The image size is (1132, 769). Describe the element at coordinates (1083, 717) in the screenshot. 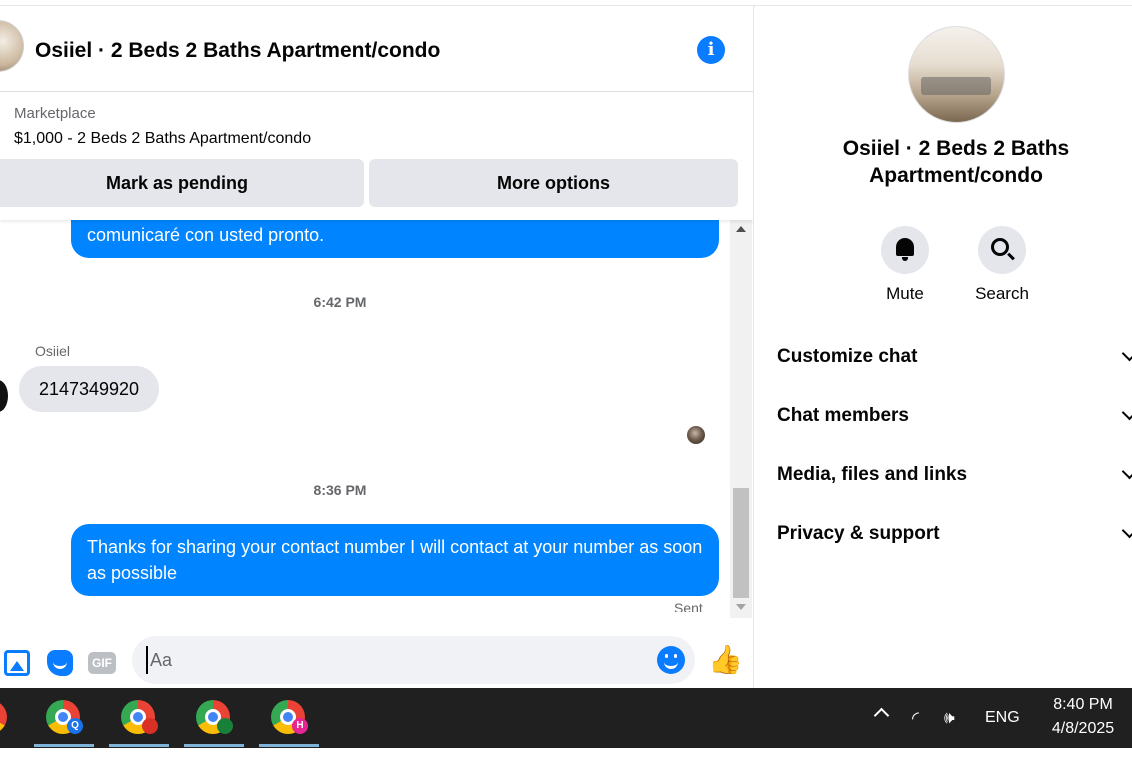

I see `system-clock: 8:40 PM 4/8/2025` at that location.